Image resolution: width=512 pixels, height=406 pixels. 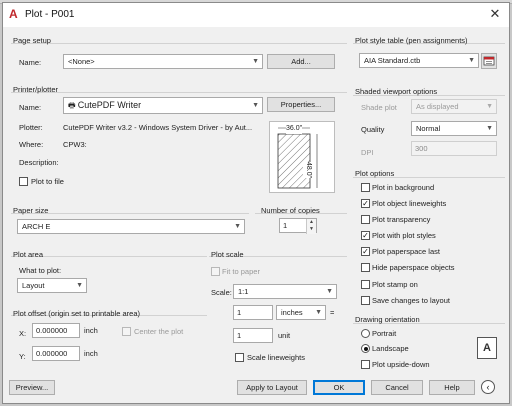 What do you see at coordinates (284, 335) in the screenshot?
I see `scale-unit2-label: unit` at bounding box center [284, 335].